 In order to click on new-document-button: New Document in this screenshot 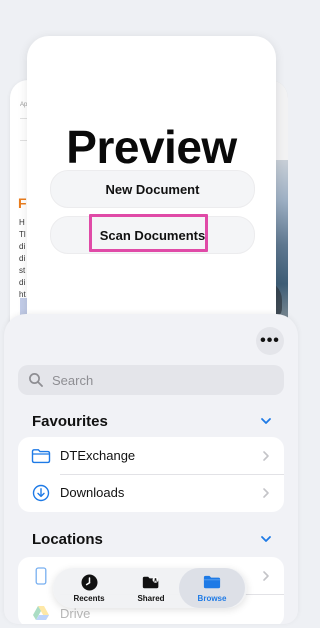, I will do `click(152, 189)`.